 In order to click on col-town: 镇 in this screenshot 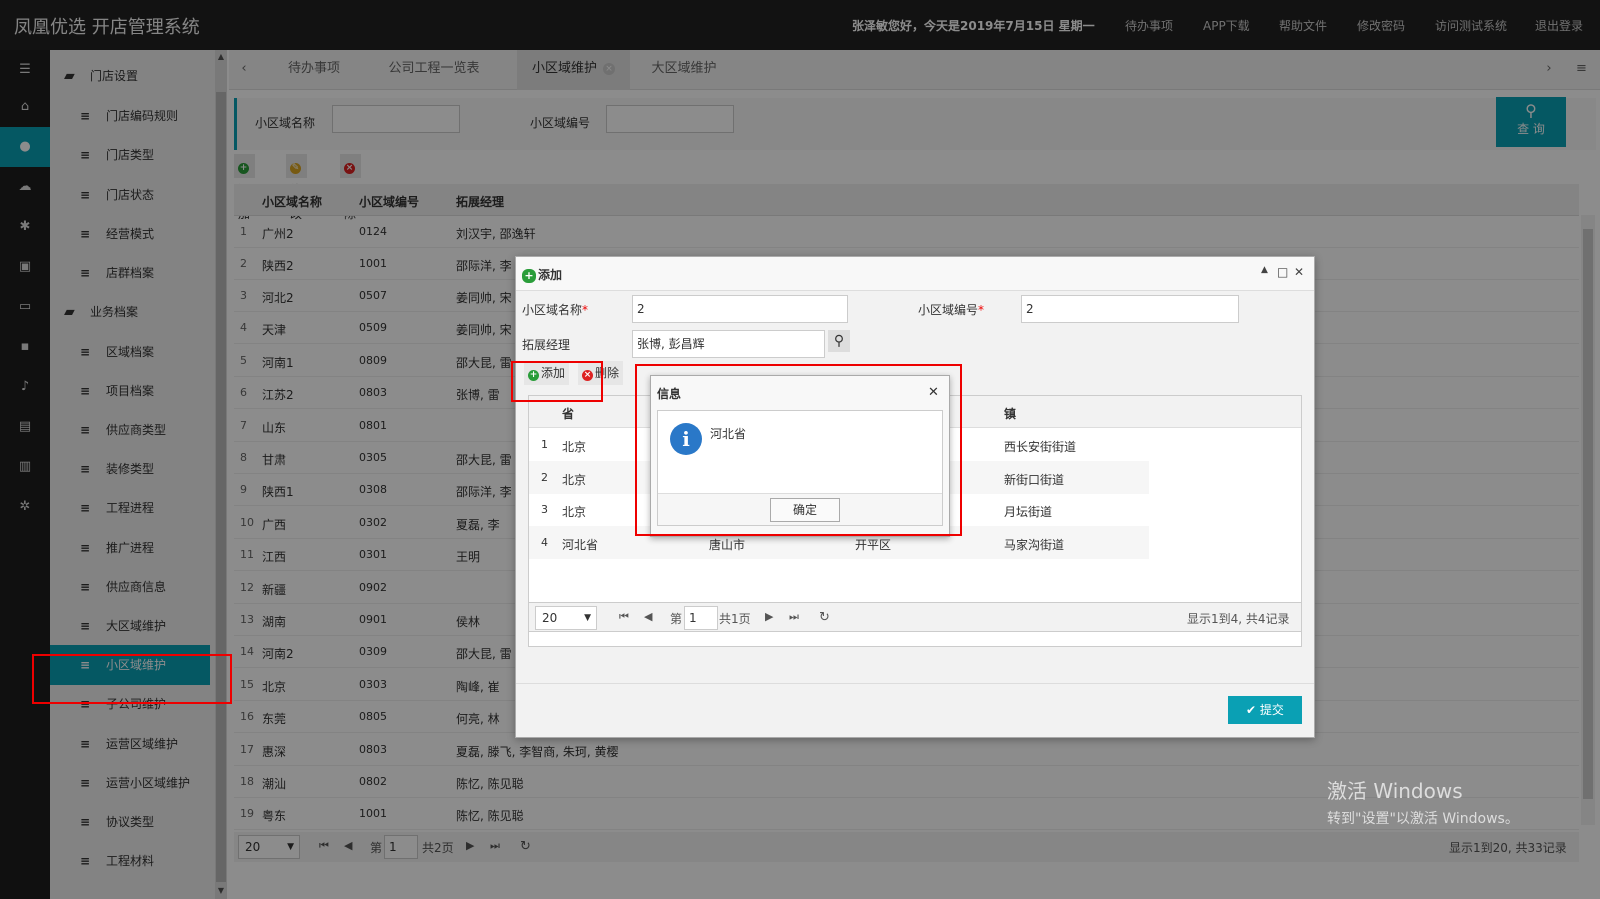, I will do `click(1010, 413)`.